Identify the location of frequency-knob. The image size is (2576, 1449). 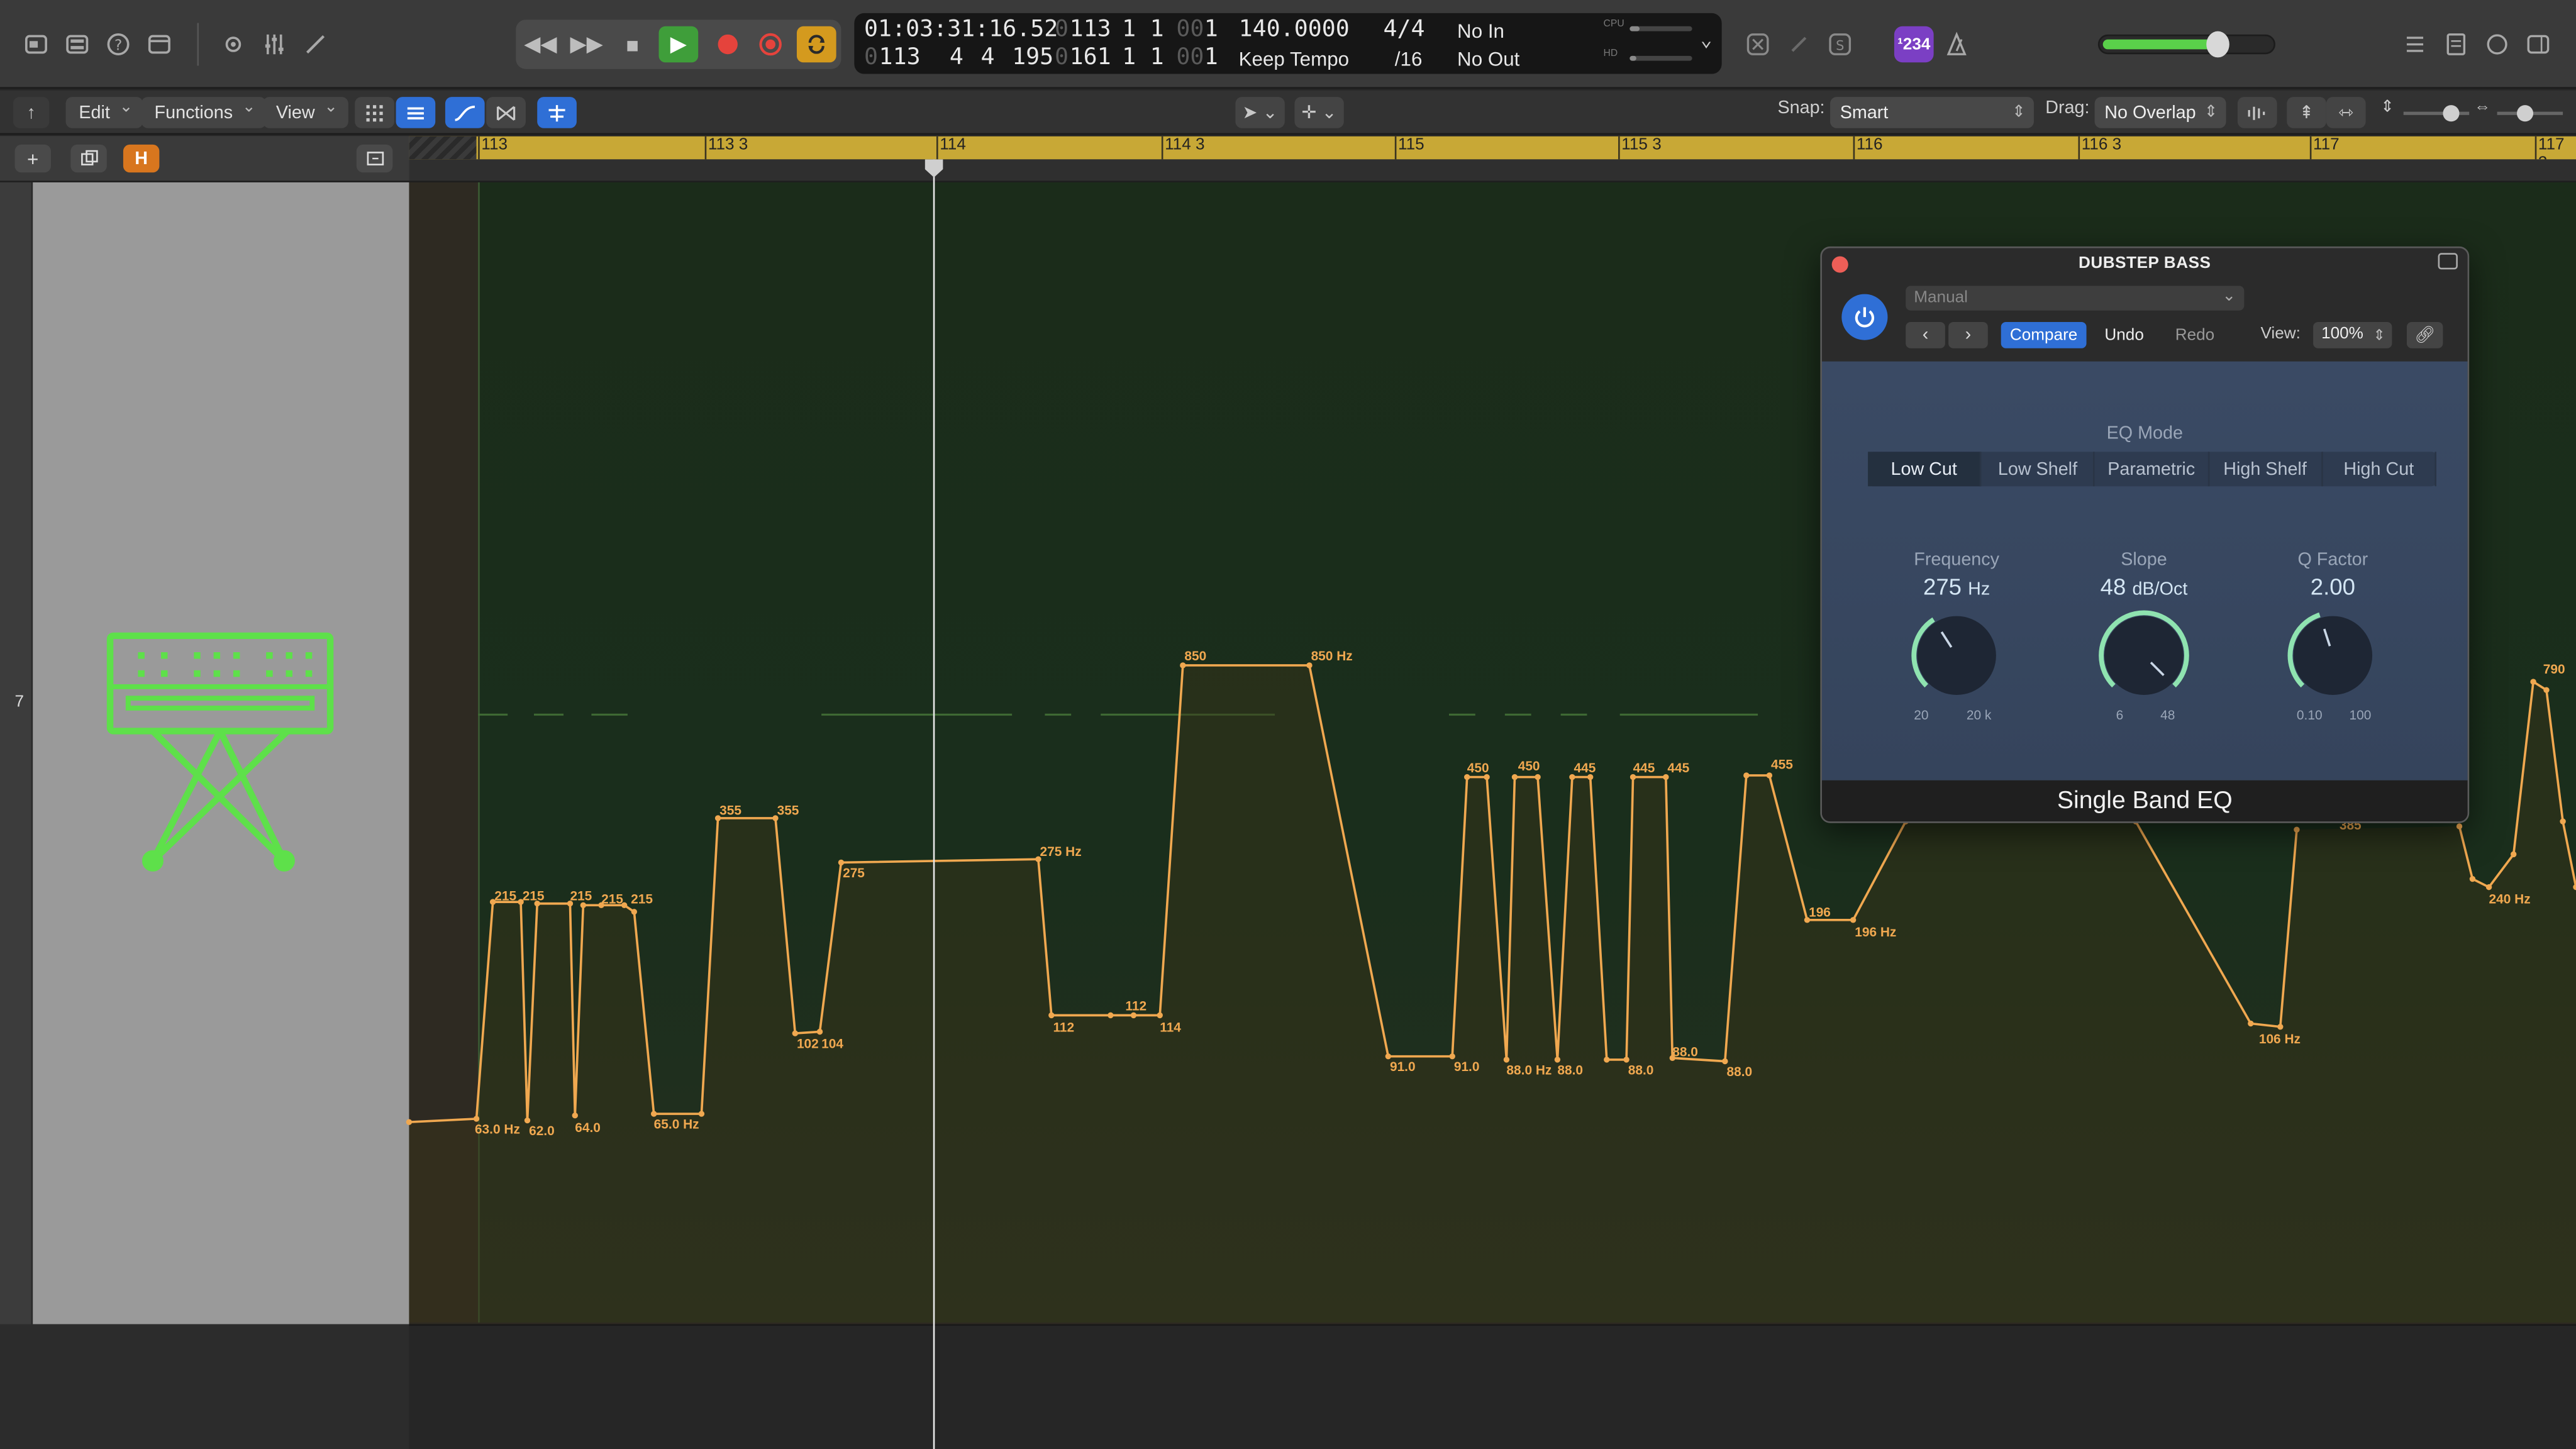
(1956, 655).